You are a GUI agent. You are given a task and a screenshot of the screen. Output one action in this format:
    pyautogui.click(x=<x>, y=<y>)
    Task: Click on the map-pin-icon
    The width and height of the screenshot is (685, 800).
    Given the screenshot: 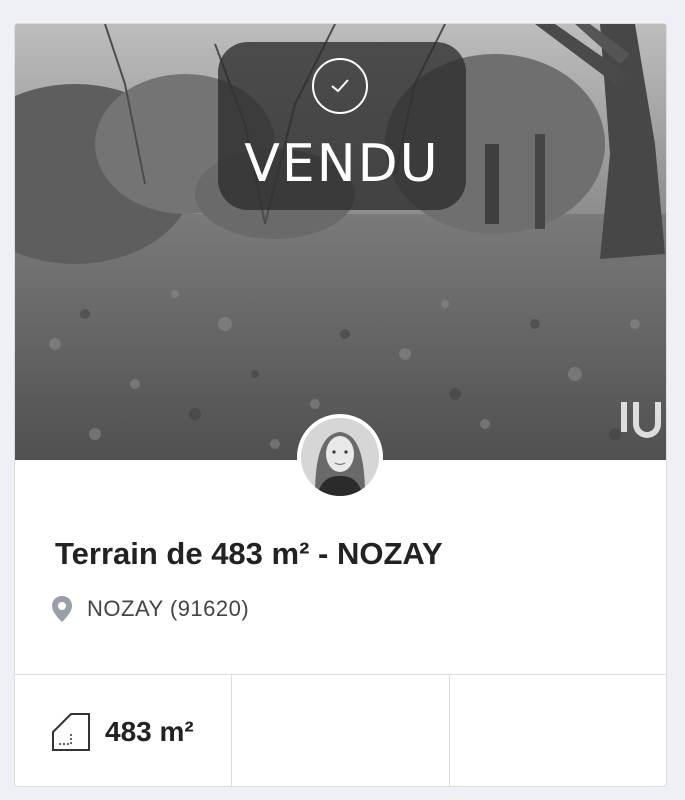 What is the action you would take?
    pyautogui.click(x=62, y=609)
    